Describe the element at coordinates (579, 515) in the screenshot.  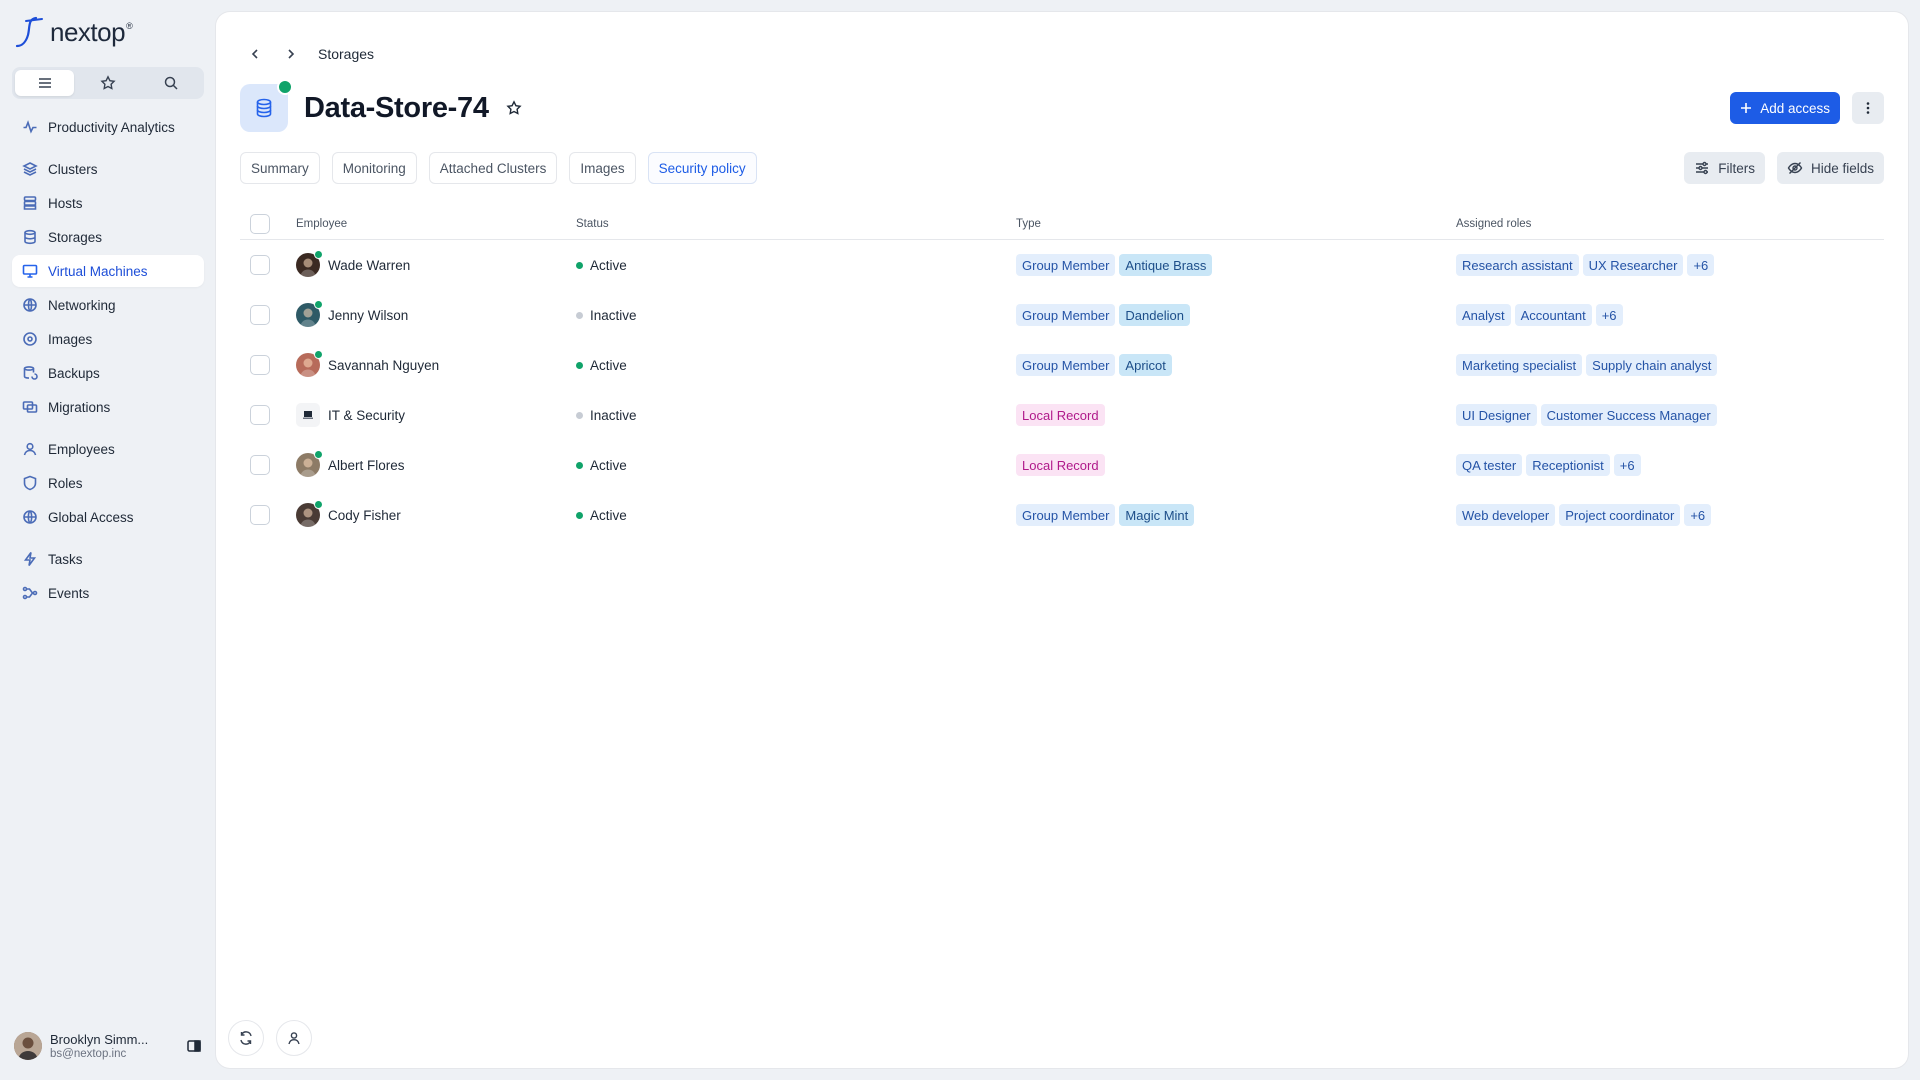
I see `status-dot` at that location.